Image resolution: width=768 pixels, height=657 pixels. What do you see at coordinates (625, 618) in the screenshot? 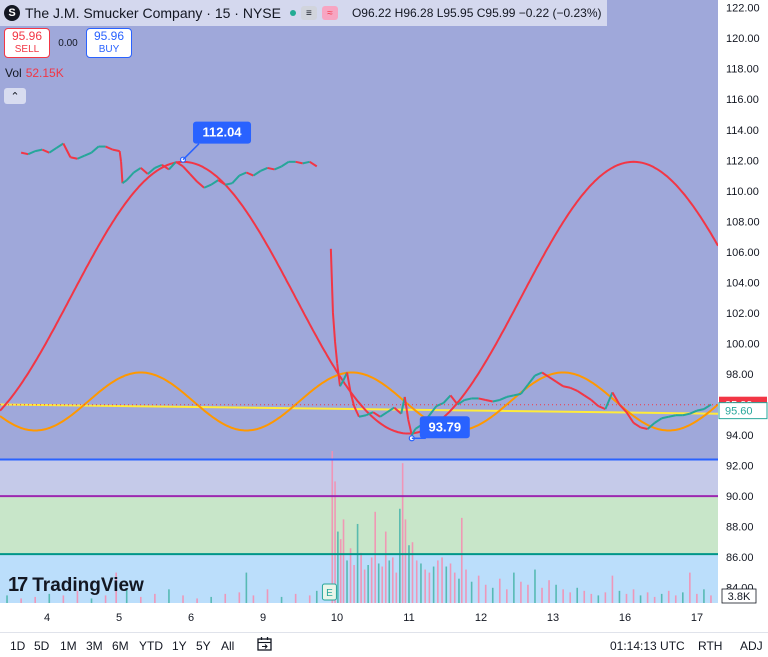
I see `x-tick-label: 16` at bounding box center [625, 618].